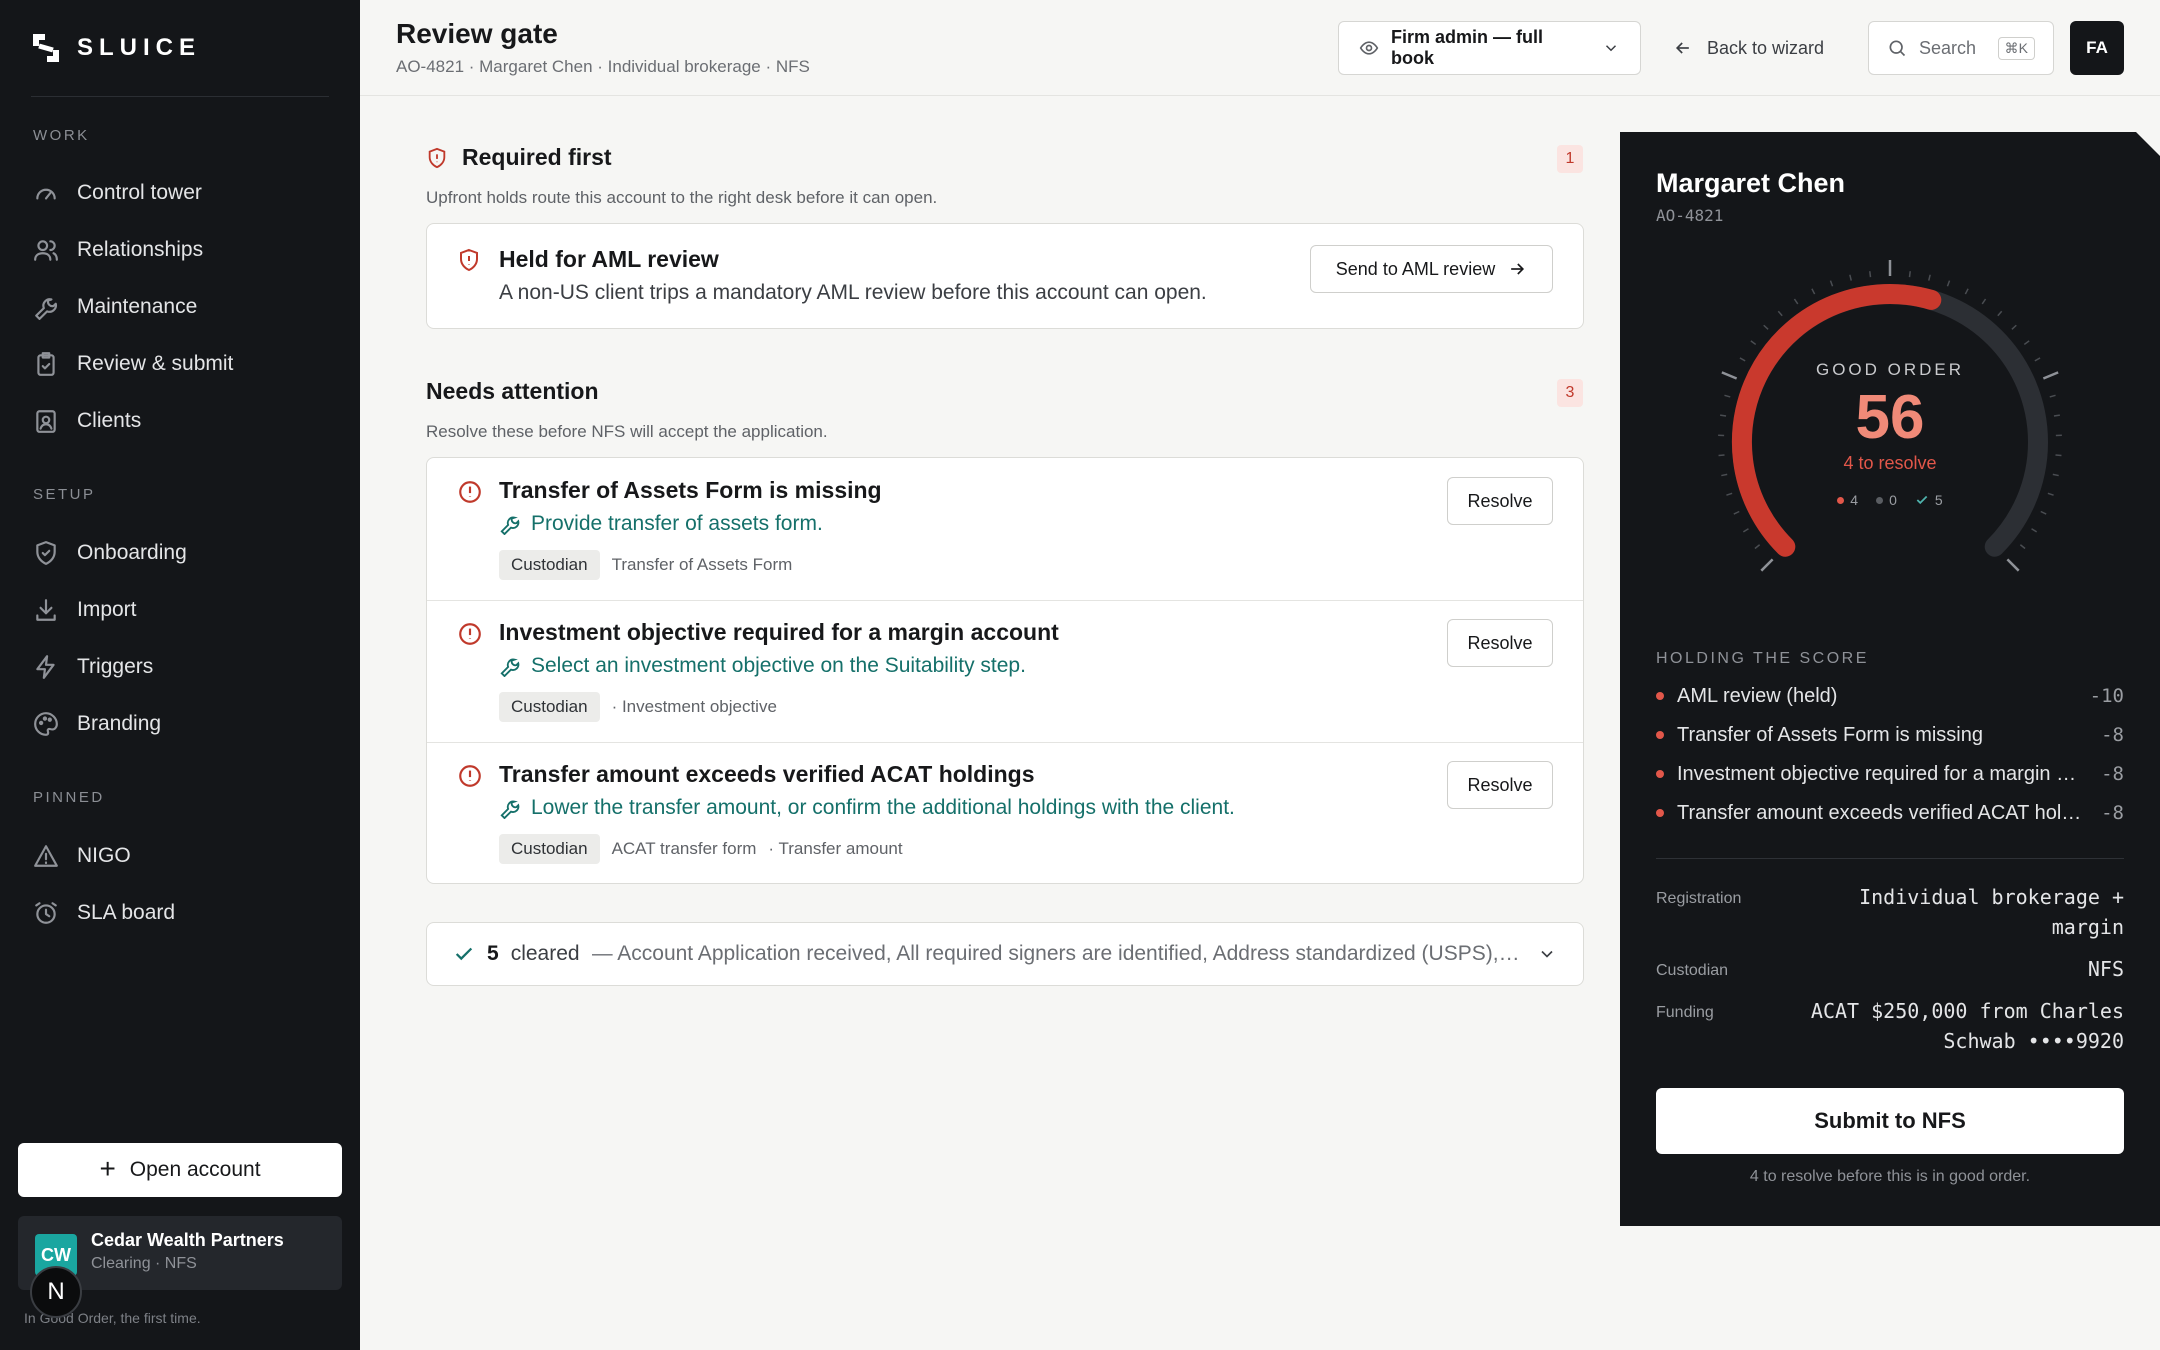 The image size is (2160, 1350). Describe the element at coordinates (110, 553) in the screenshot. I see `nav-onboarding: Onboarding` at that location.